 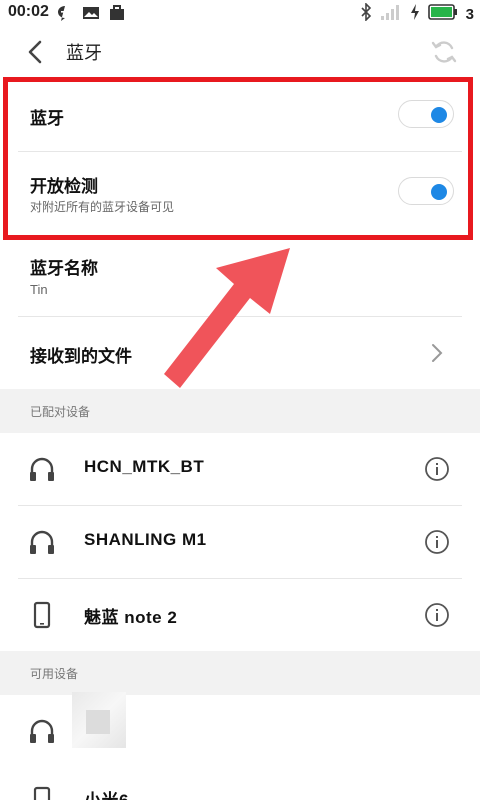 I want to click on discoverable-toggle, so click(x=426, y=191).